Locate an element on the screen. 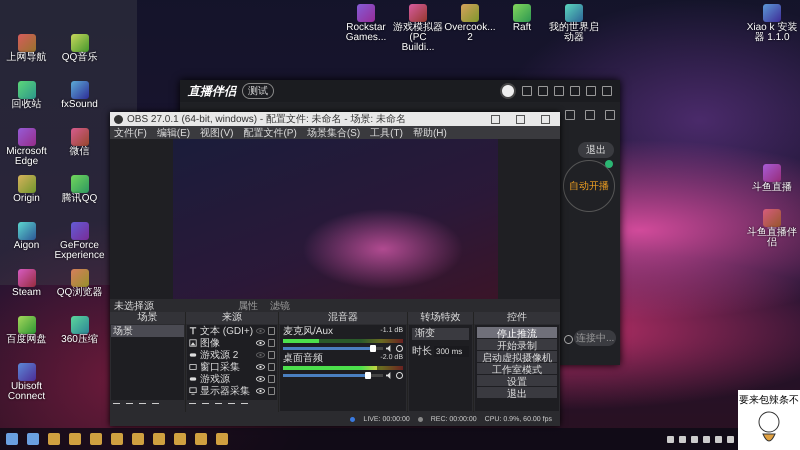 The width and height of the screenshot is (800, 450). control-button: 启动虚拟摄像机 is located at coordinates (517, 356).